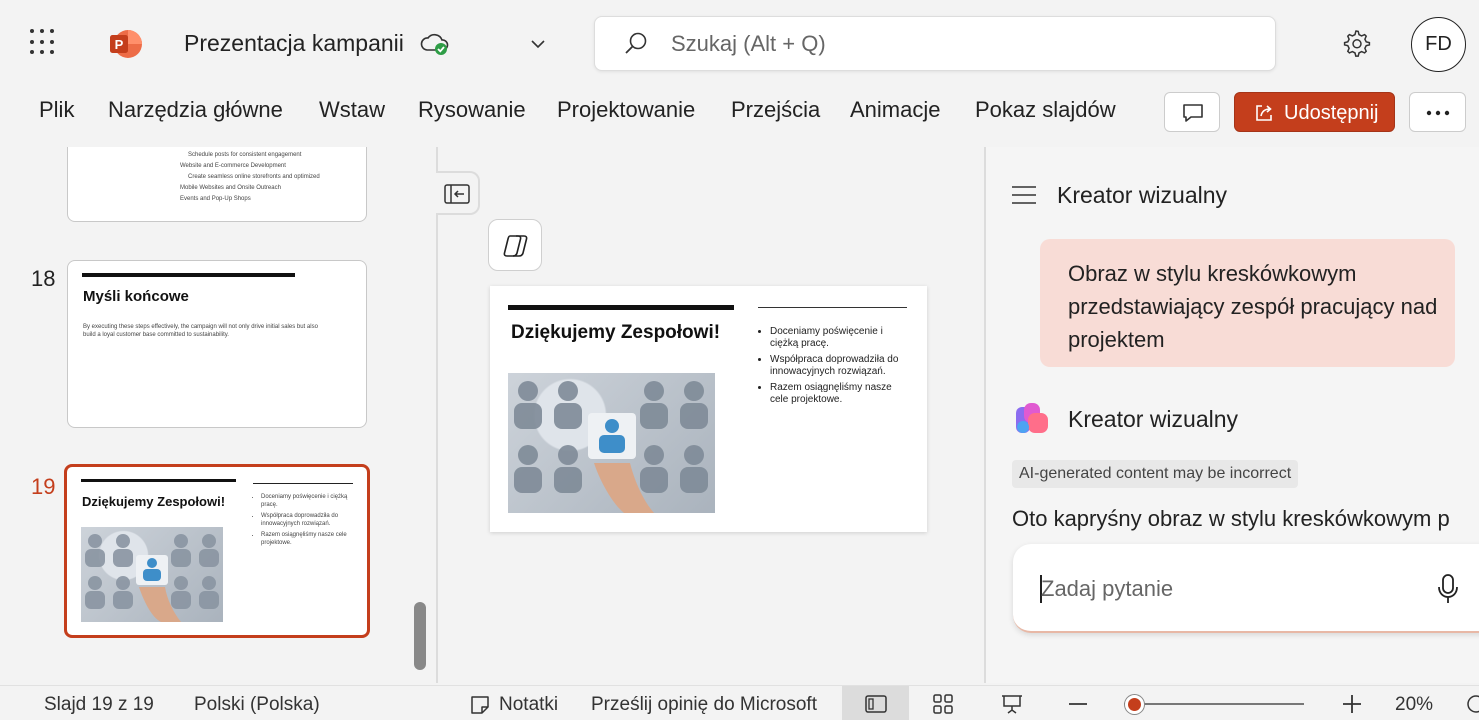  I want to click on chat-input-box: Zadaj pytanie, so click(1246, 588).